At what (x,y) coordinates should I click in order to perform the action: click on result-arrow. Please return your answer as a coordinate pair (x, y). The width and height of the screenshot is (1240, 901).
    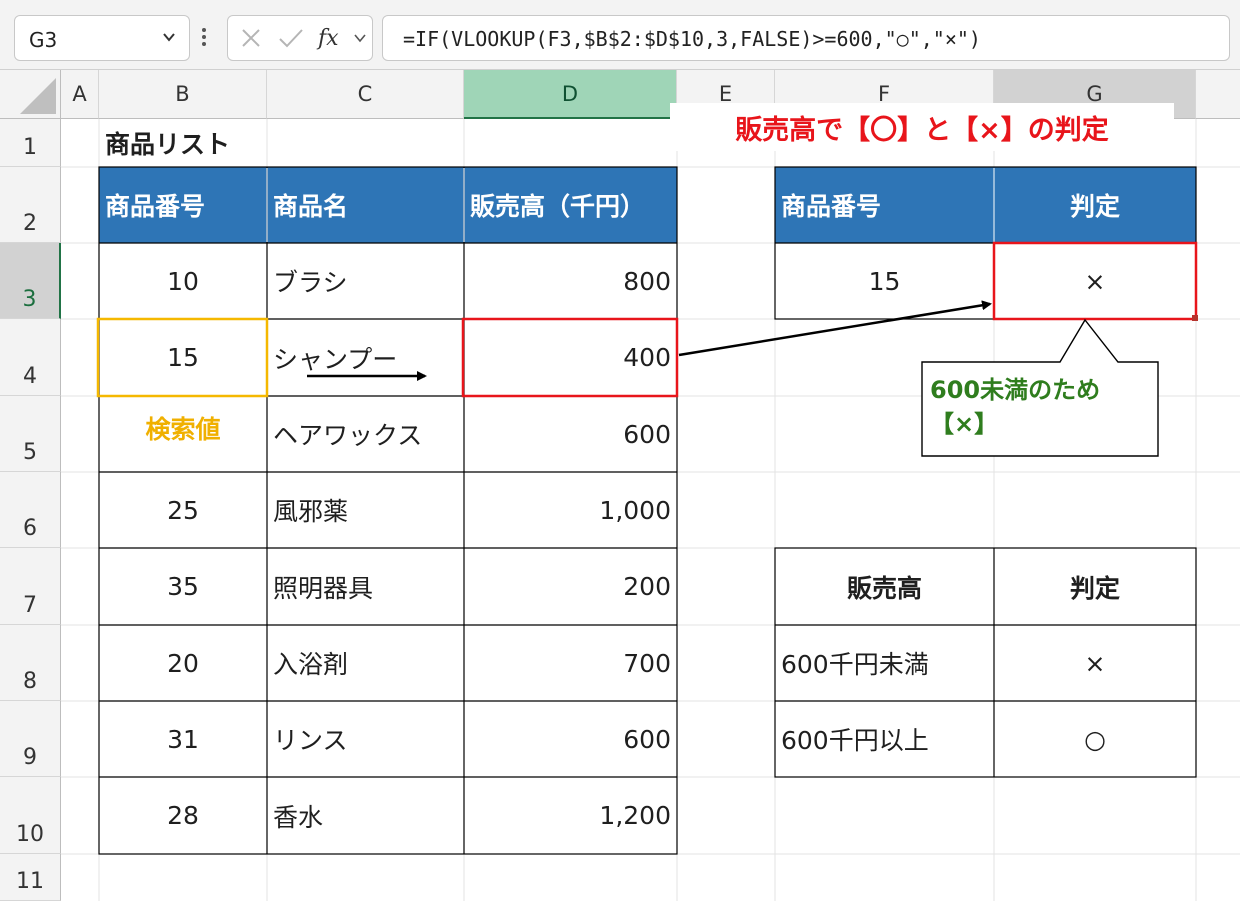
    Looking at the image, I should click on (835, 328).